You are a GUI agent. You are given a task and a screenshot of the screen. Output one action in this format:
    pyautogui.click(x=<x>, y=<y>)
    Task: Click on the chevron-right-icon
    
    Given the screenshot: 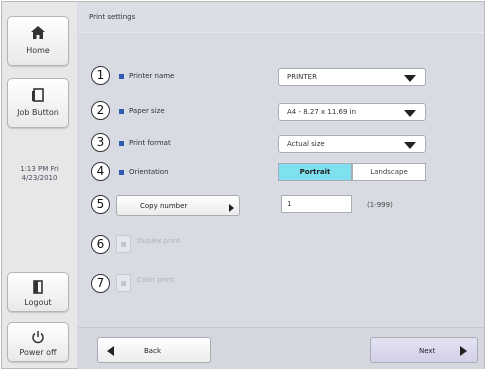 What is the action you would take?
    pyautogui.click(x=231, y=208)
    